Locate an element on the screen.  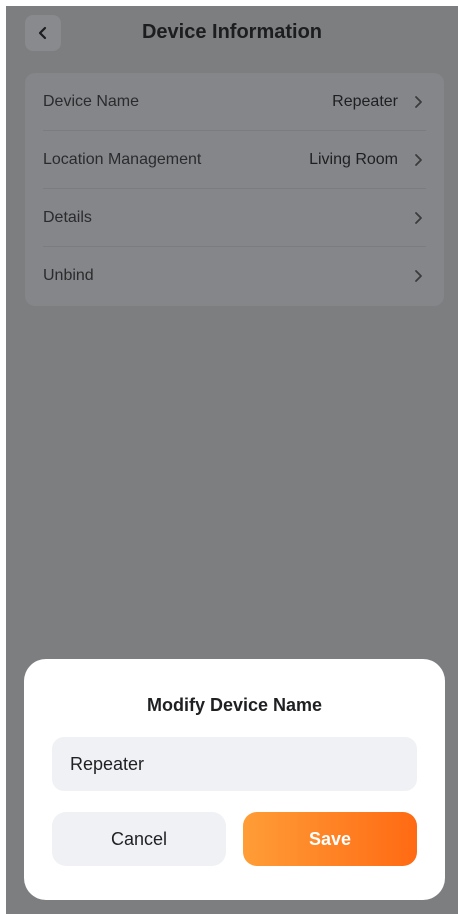
page-title: Device Information is located at coordinates (232, 32).